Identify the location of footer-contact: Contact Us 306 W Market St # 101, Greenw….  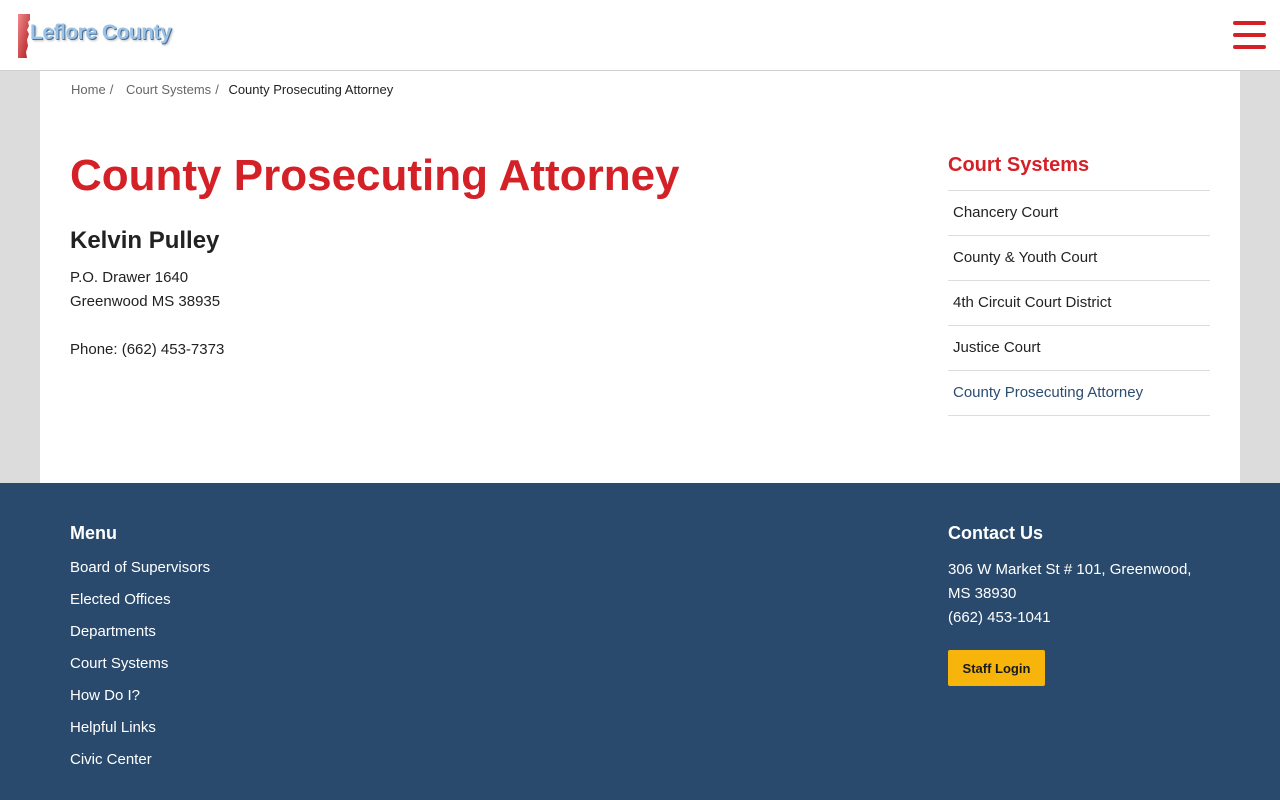
(1083, 604).